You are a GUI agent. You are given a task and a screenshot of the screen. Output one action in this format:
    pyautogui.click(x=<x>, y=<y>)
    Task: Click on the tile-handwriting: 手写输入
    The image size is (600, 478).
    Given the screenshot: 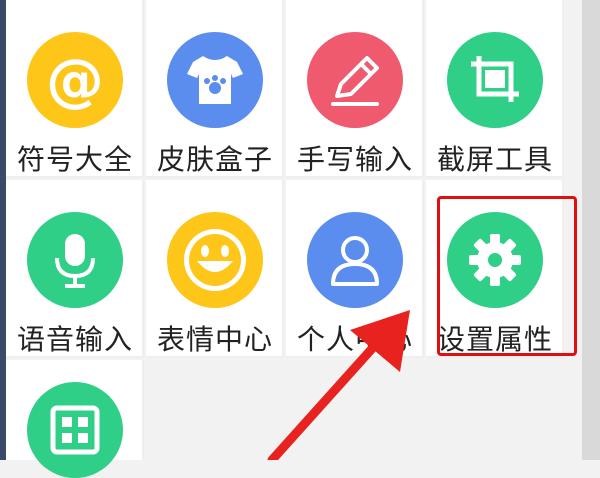 What is the action you would take?
    pyautogui.click(x=355, y=89)
    